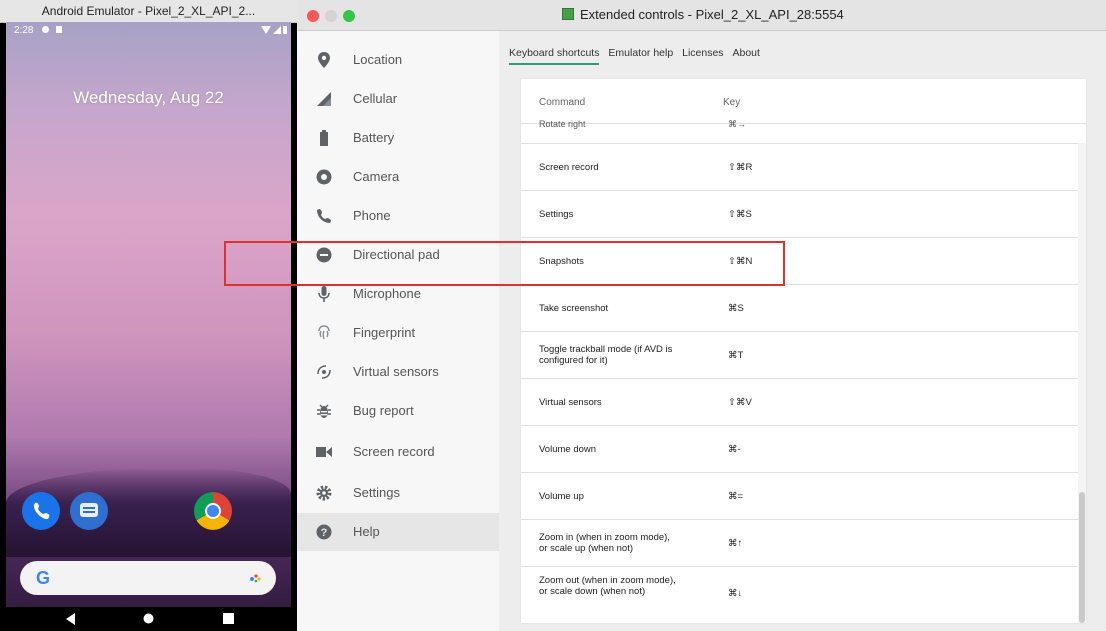  Describe the element at coordinates (324, 138) in the screenshot. I see `battery-icon` at that location.